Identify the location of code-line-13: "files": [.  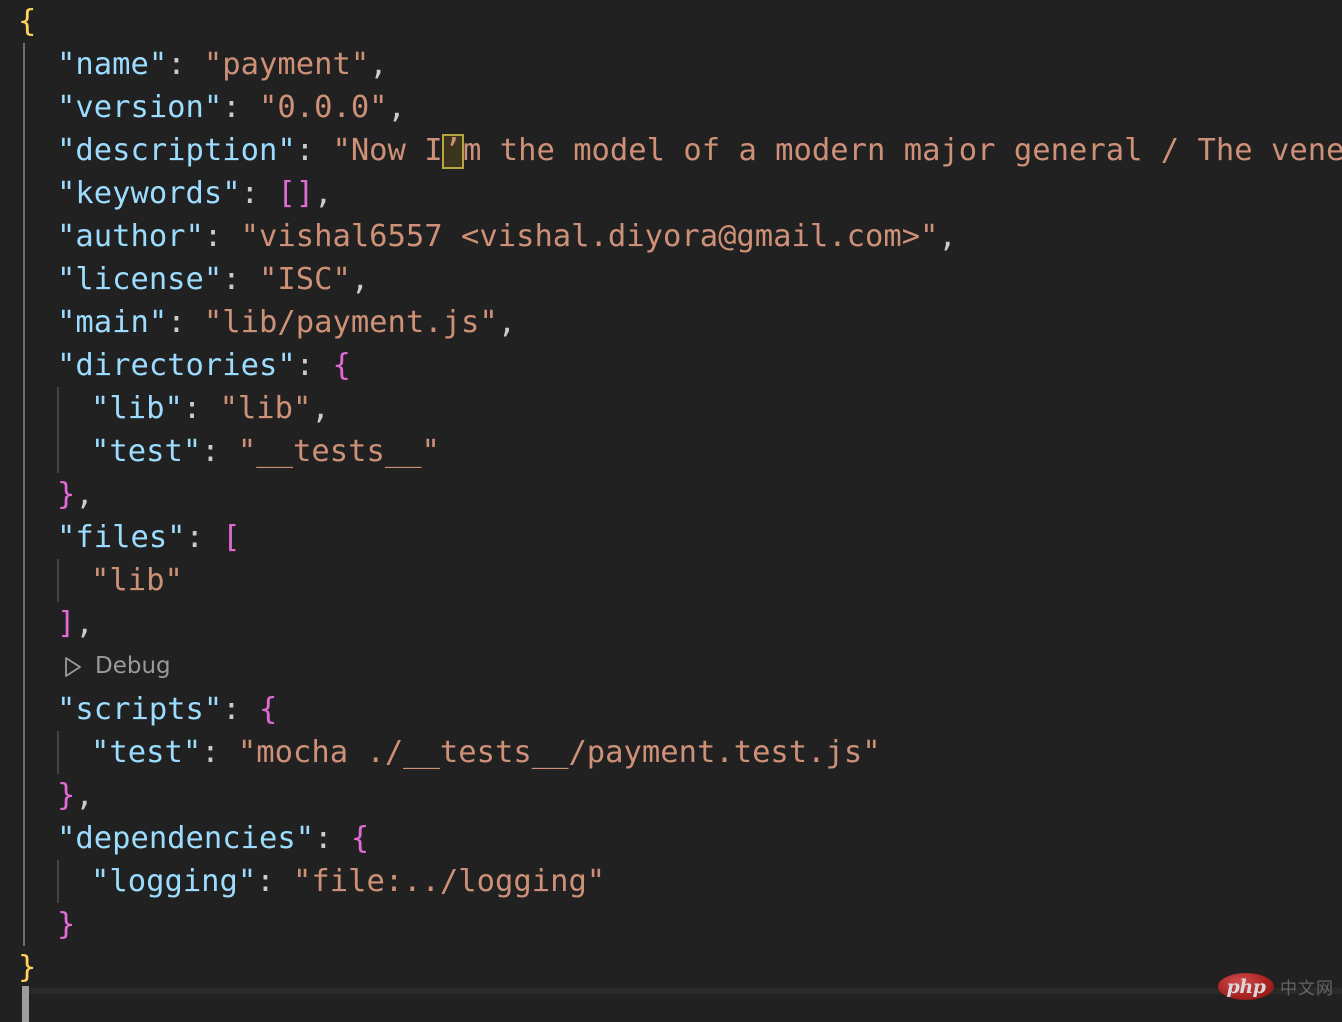
(671, 537).